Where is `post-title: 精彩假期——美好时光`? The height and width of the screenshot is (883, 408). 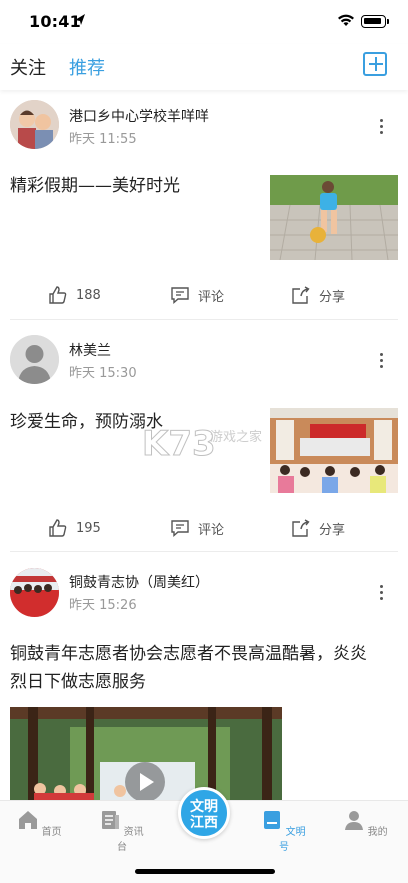 post-title: 精彩假期——美好时光 is located at coordinates (95, 186).